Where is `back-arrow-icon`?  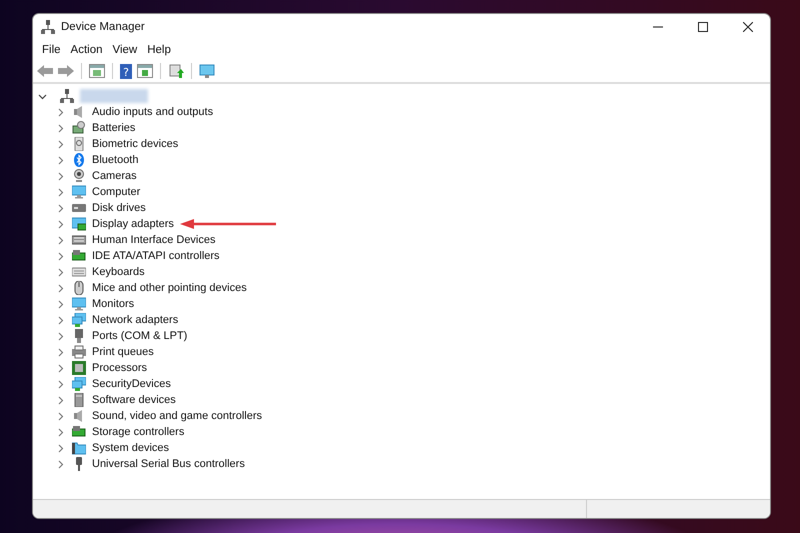 back-arrow-icon is located at coordinates (45, 71).